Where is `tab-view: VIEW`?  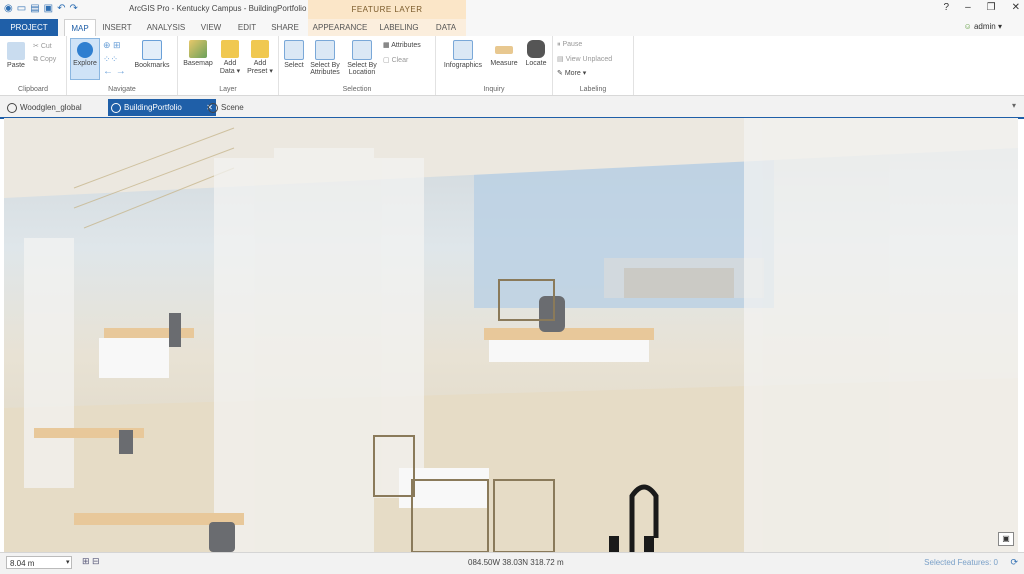
tab-view: VIEW is located at coordinates (211, 27).